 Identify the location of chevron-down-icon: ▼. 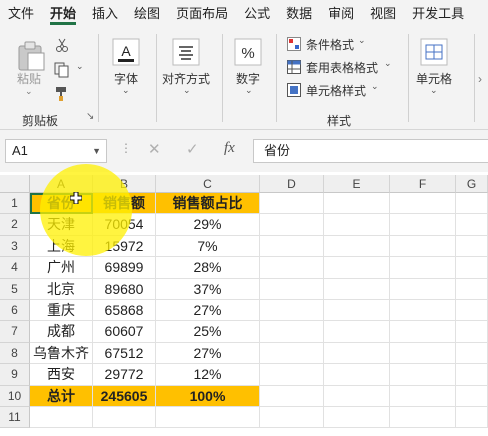
(96, 151).